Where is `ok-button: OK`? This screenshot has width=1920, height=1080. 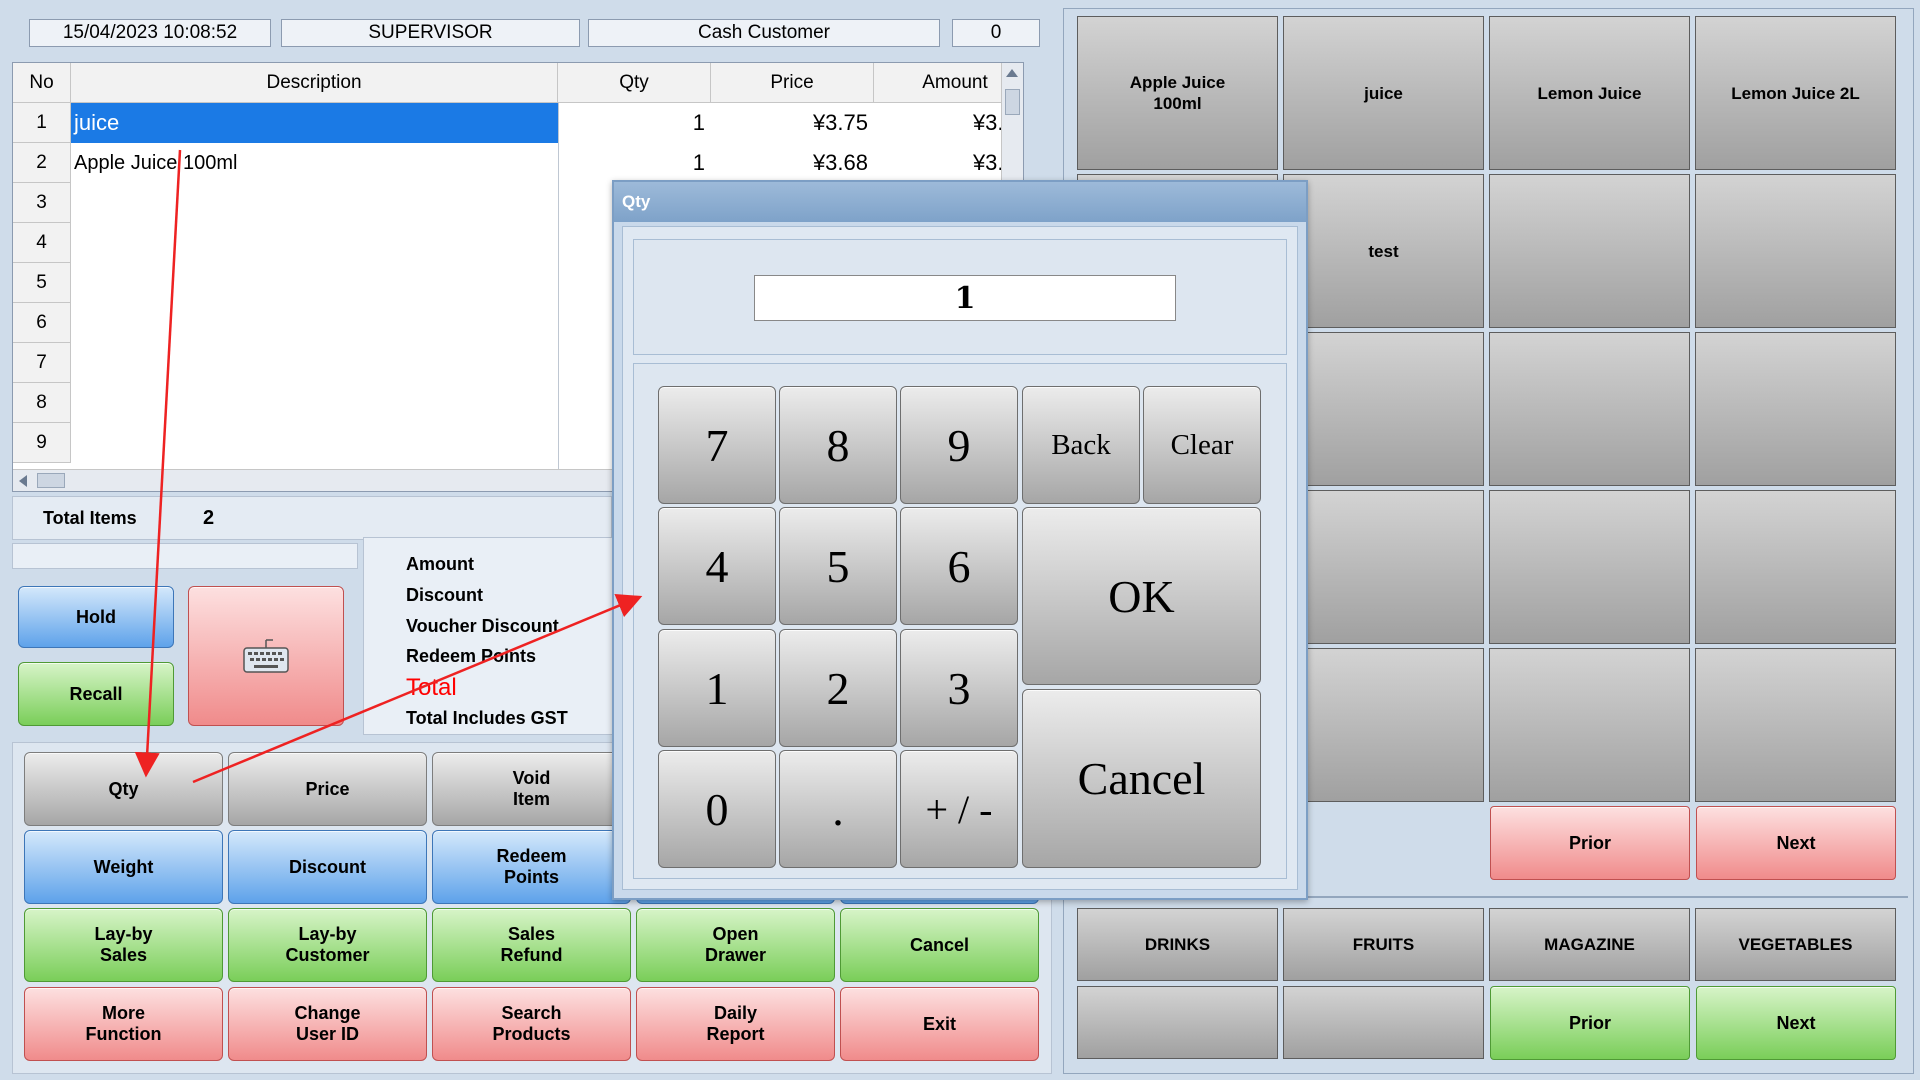 ok-button: OK is located at coordinates (1141, 596).